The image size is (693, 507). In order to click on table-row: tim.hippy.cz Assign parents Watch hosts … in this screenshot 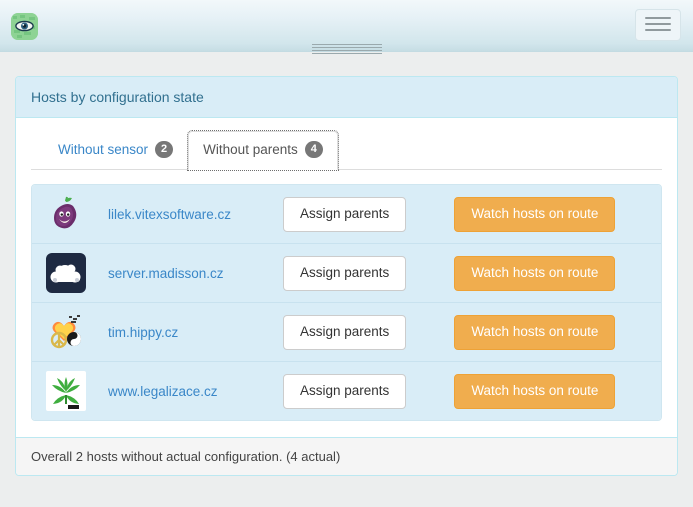, I will do `click(346, 333)`.